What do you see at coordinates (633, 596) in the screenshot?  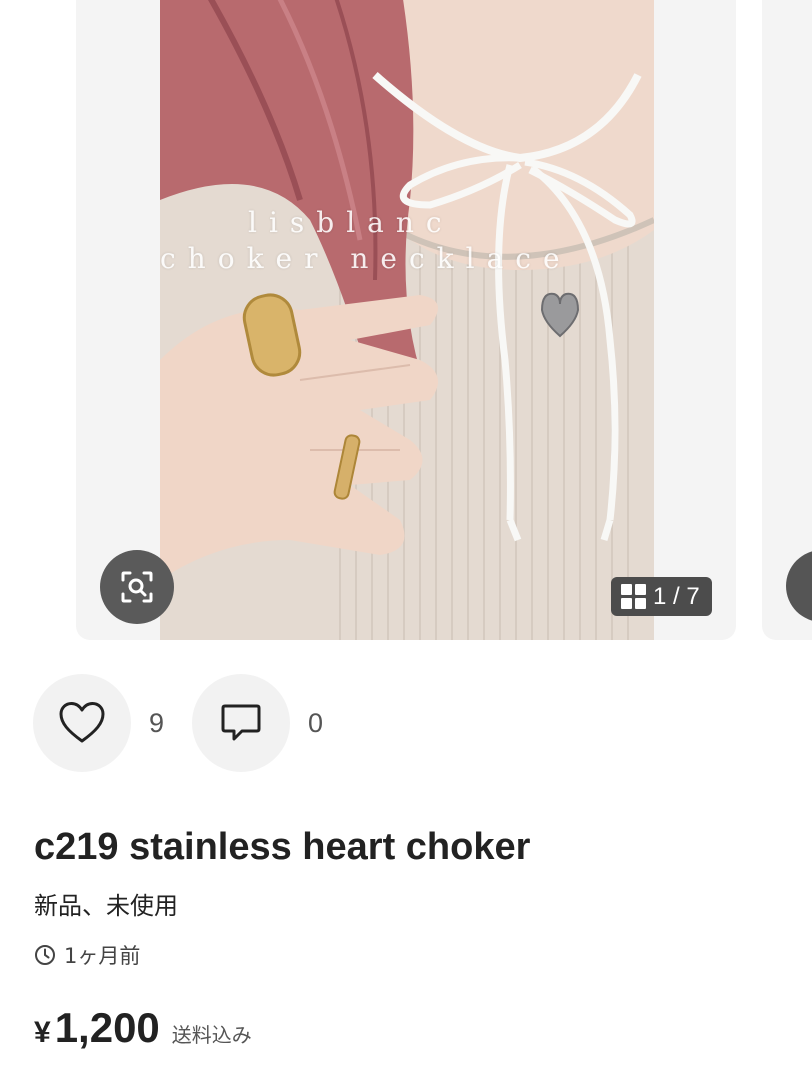 I see `grid-icon` at bounding box center [633, 596].